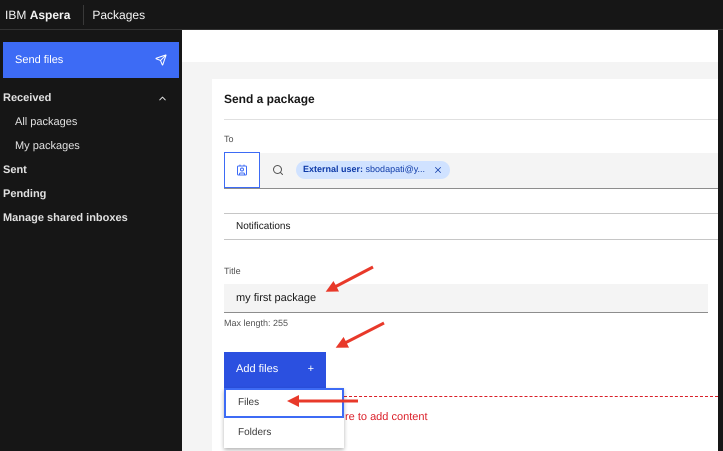 This screenshot has width=723, height=451. I want to click on sidebar-item: Sent, so click(91, 170).